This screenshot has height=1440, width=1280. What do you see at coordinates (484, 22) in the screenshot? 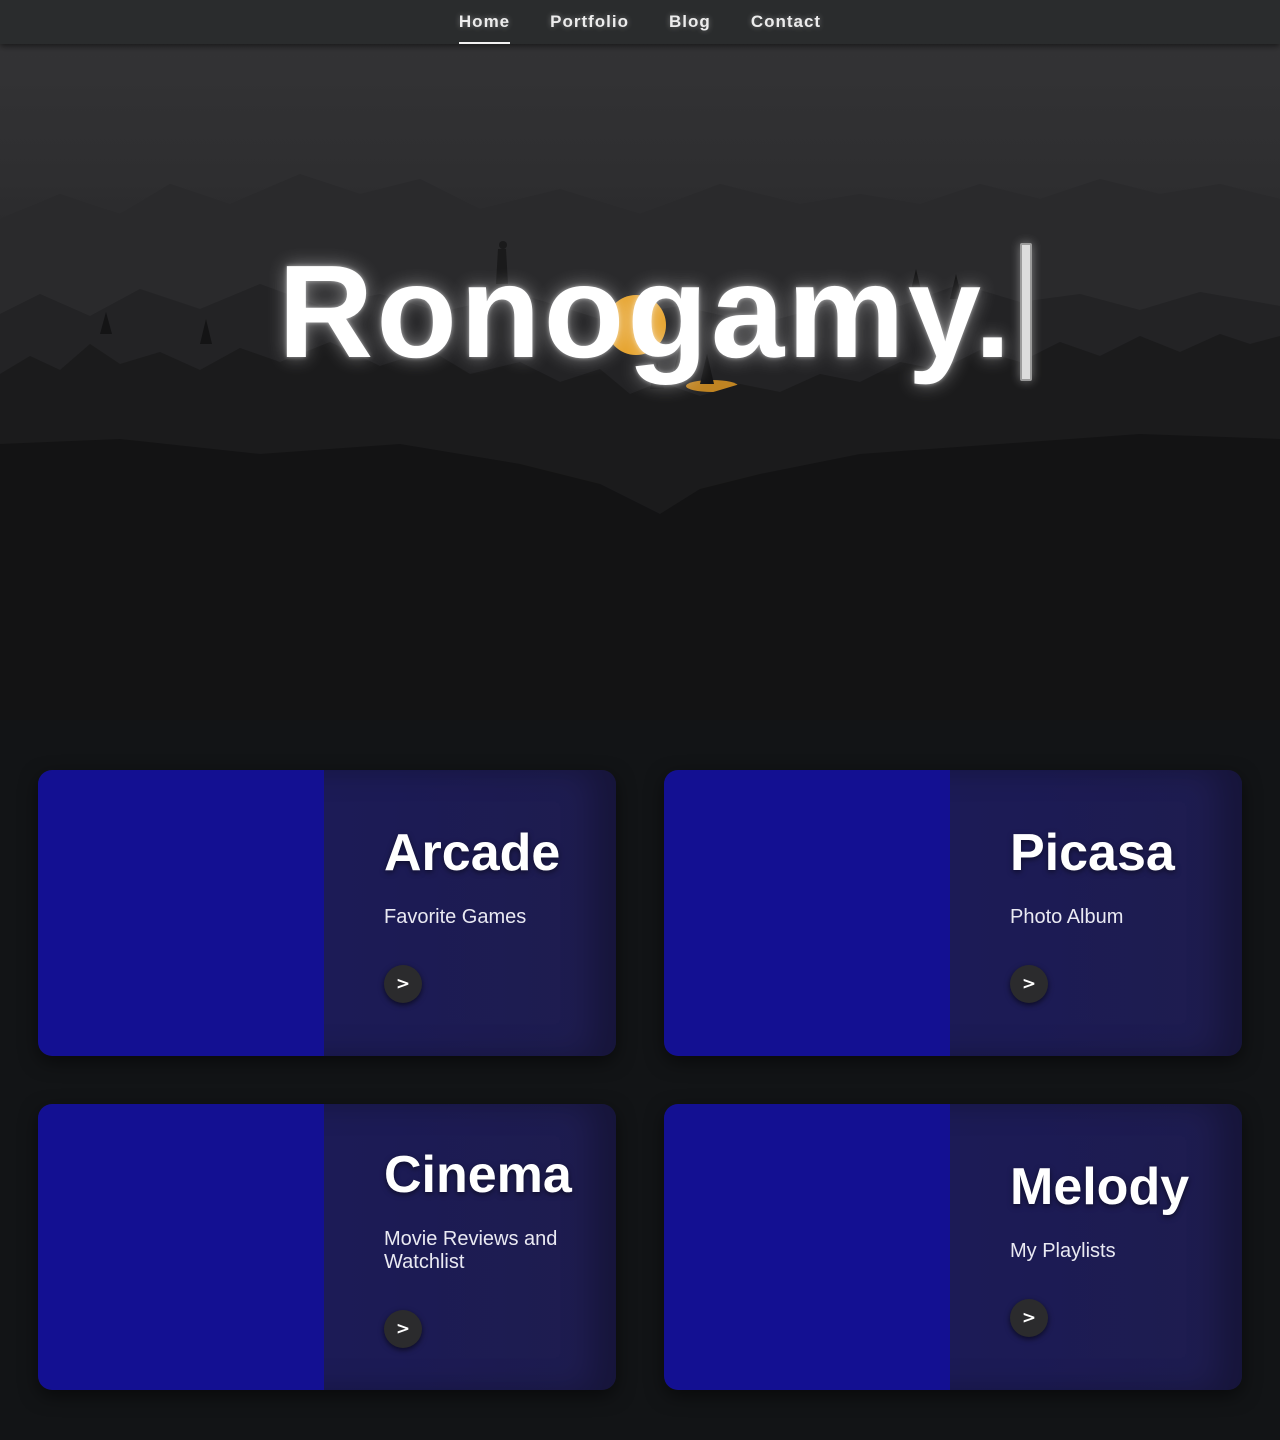
I see `nav-link-home: Home` at bounding box center [484, 22].